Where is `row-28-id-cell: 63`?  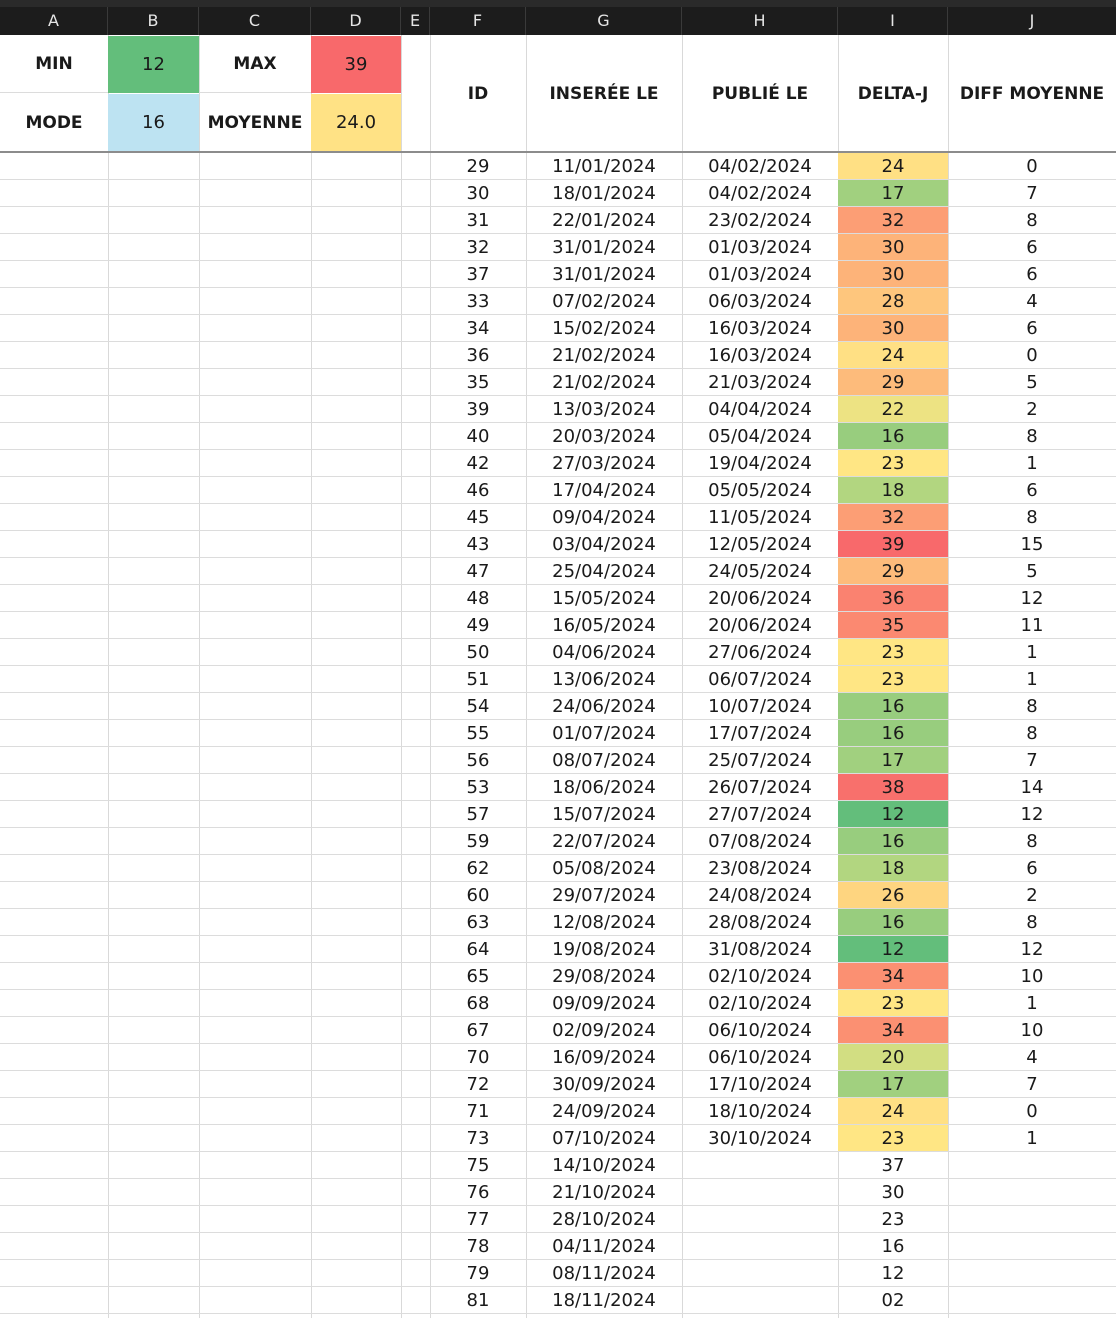 row-28-id-cell: 63 is located at coordinates (478, 922).